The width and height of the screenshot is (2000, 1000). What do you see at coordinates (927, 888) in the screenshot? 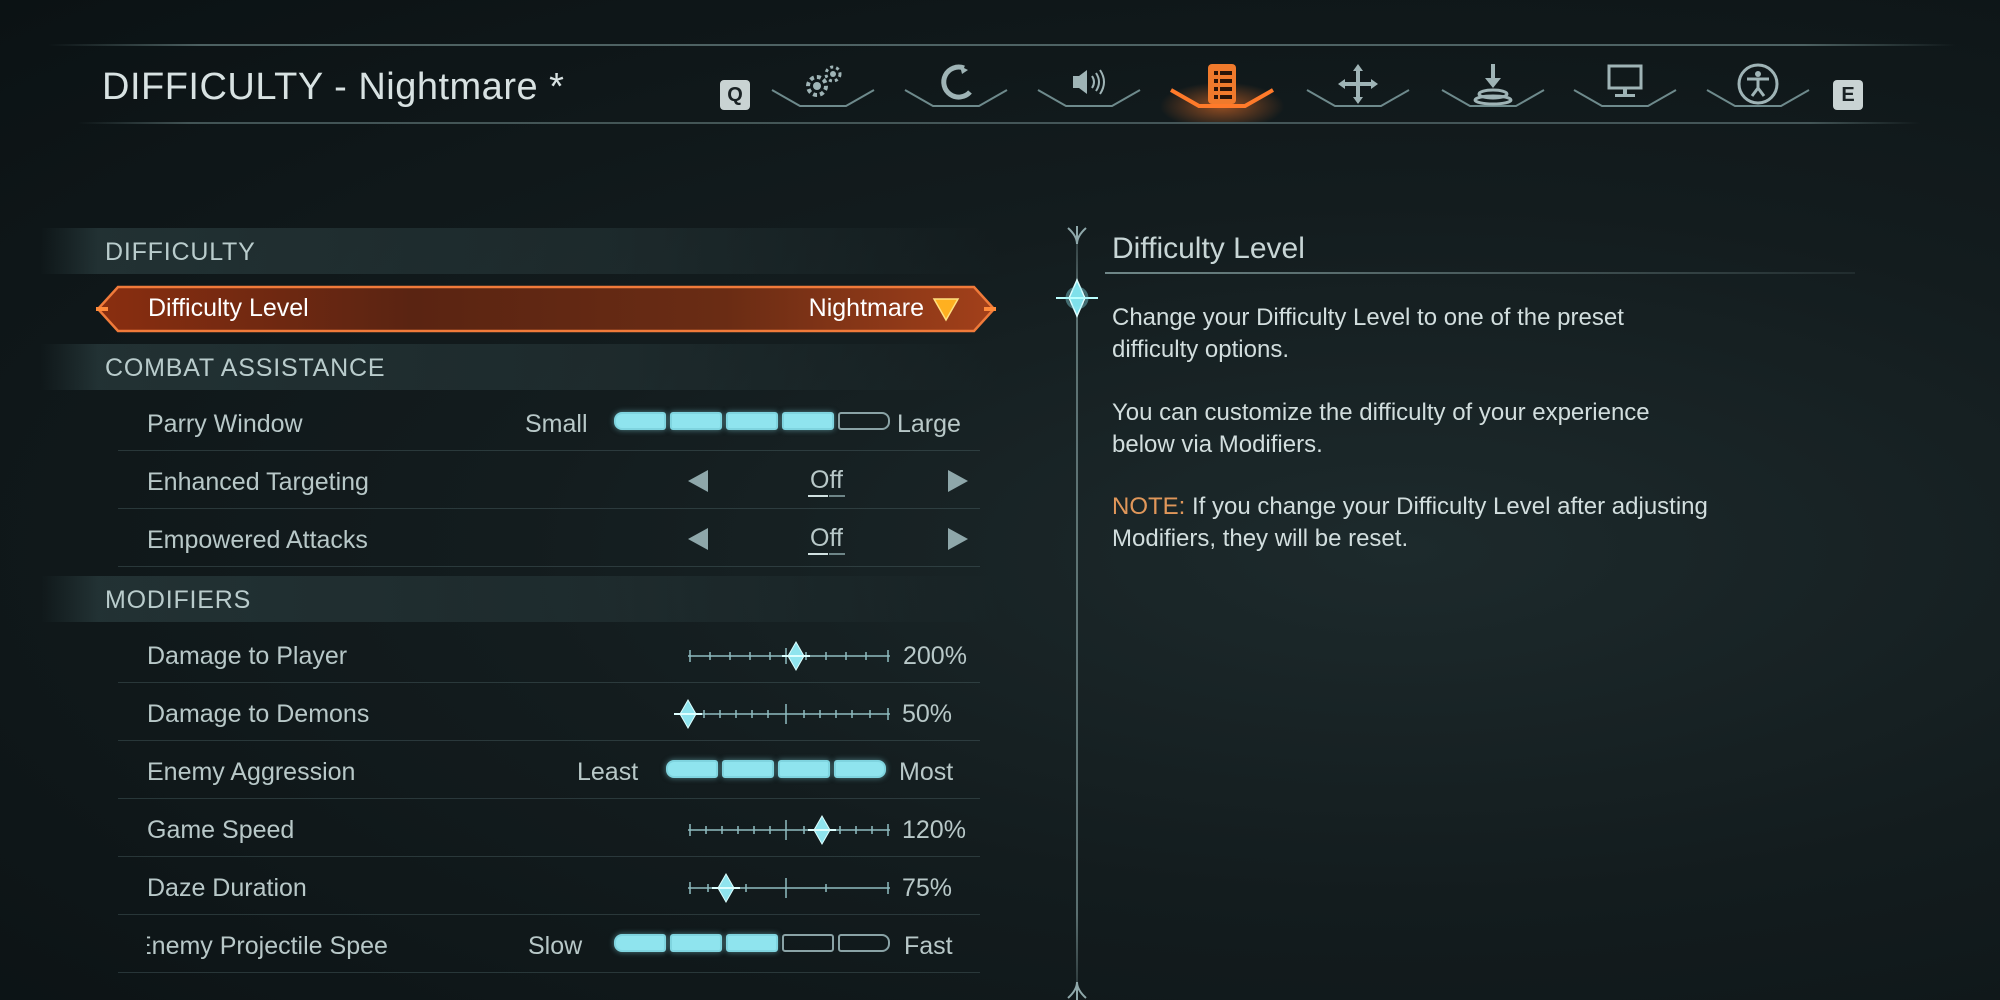
I see `daze-duration-value: 75%` at bounding box center [927, 888].